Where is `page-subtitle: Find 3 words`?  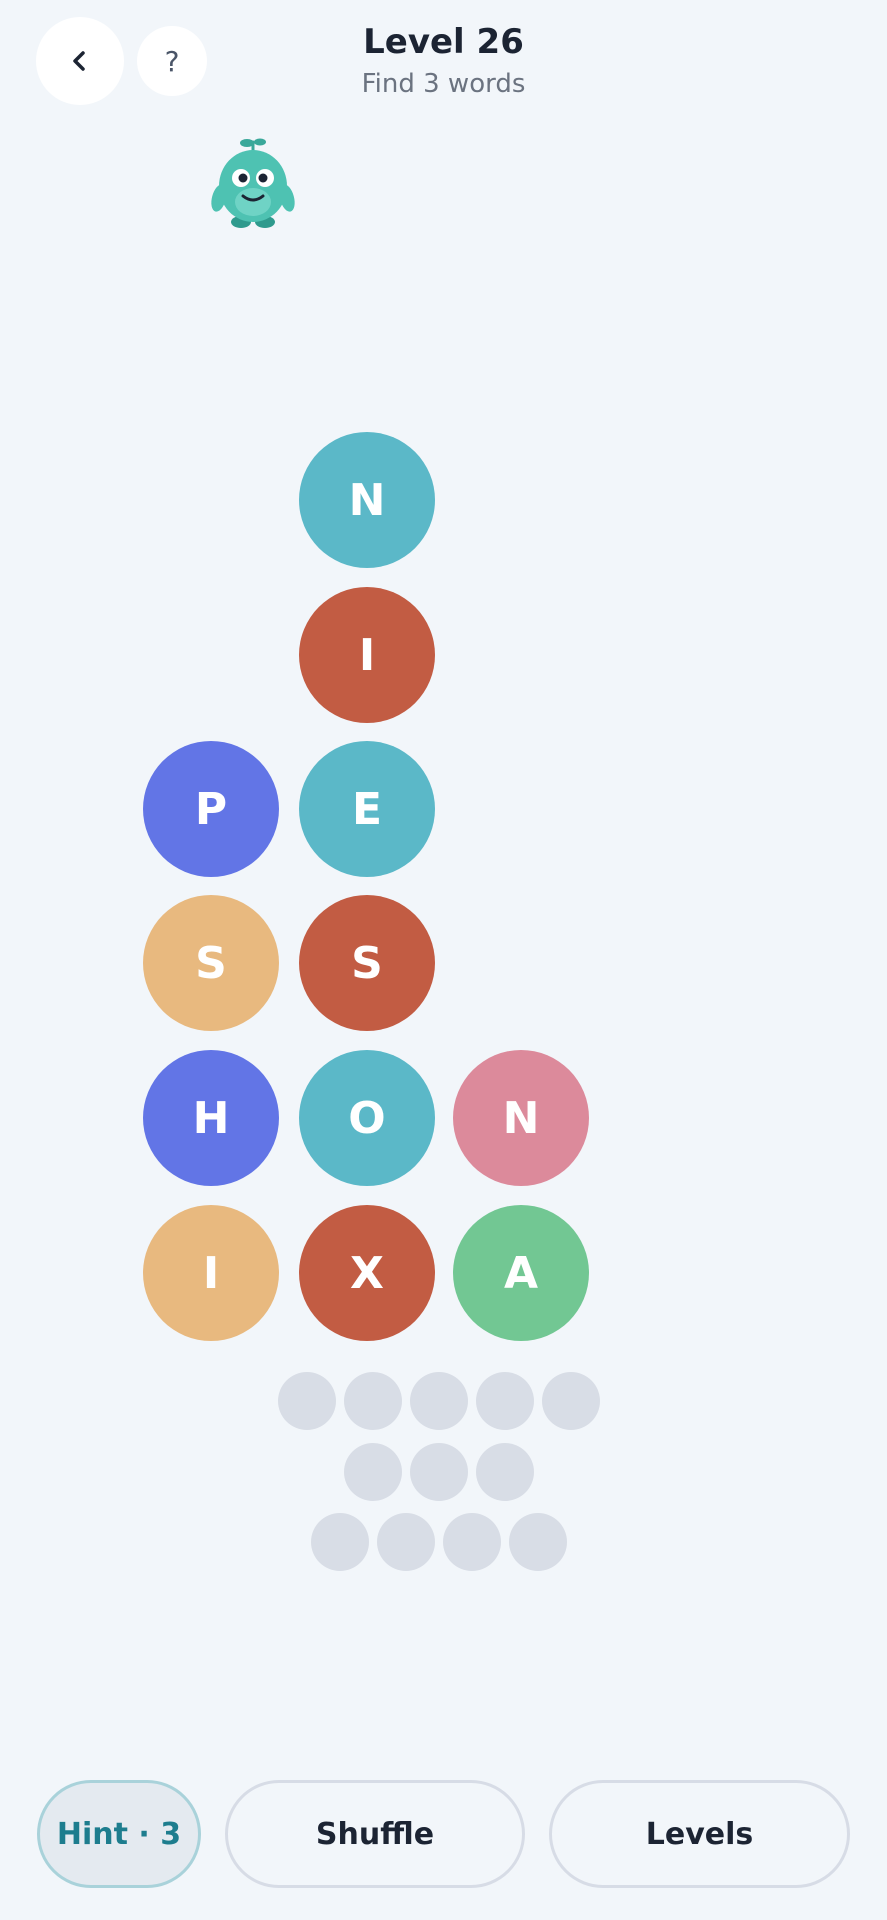
page-subtitle: Find 3 words is located at coordinates (443, 84).